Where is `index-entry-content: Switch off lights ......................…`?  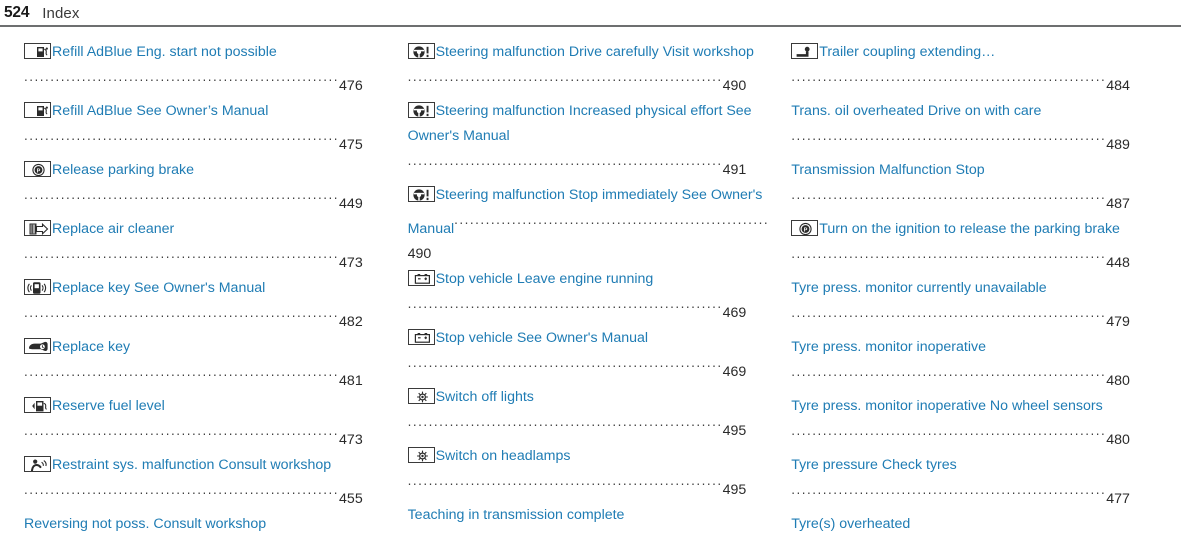 index-entry-content: Switch off lights ......................… is located at coordinates (590, 414).